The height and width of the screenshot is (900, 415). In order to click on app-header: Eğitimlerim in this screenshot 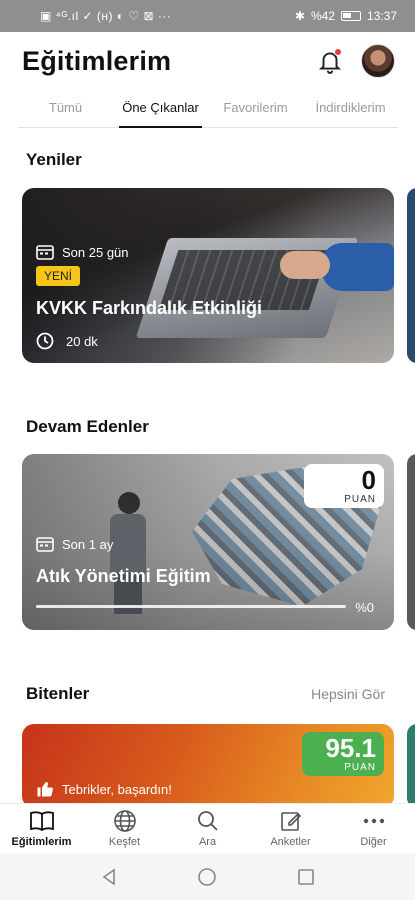, I will do `click(207, 61)`.